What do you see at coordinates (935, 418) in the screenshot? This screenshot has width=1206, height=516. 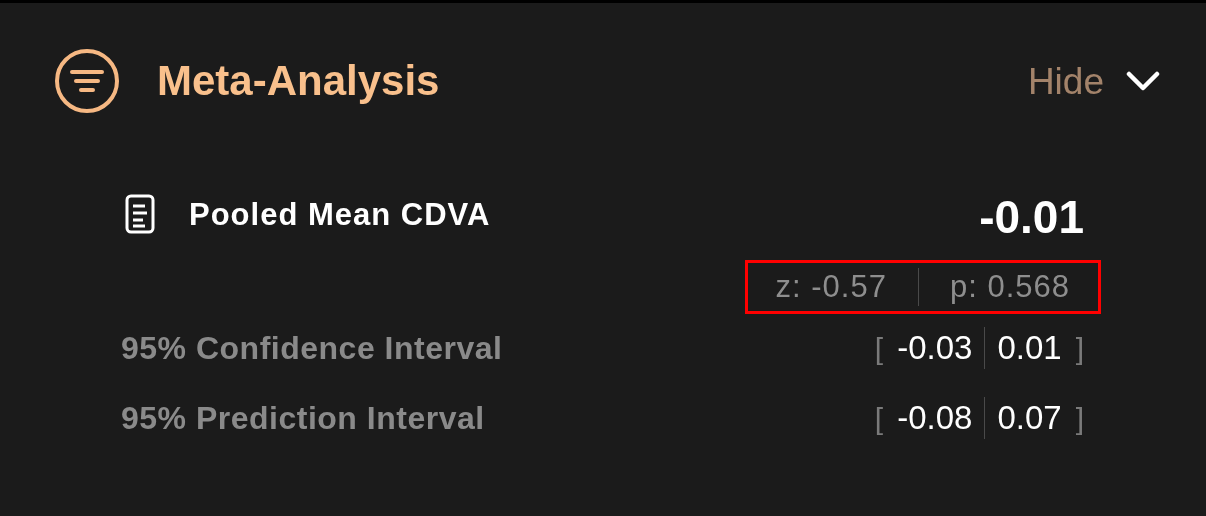 I see `interval-value: -0.08` at bounding box center [935, 418].